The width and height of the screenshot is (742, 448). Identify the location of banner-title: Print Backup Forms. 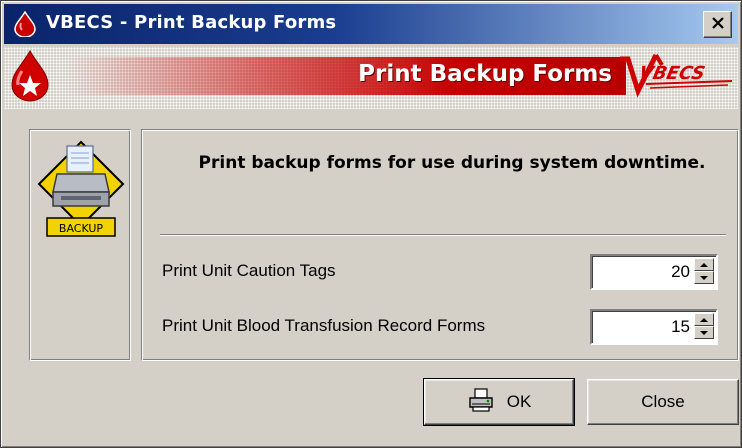
(485, 74).